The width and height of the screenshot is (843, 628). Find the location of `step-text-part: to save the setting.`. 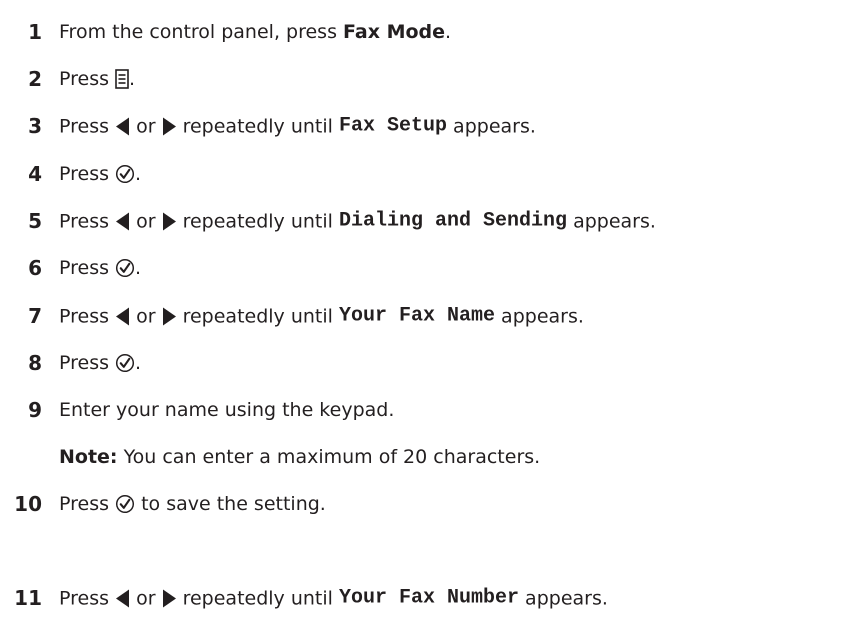

step-text-part: to save the setting. is located at coordinates (230, 504).